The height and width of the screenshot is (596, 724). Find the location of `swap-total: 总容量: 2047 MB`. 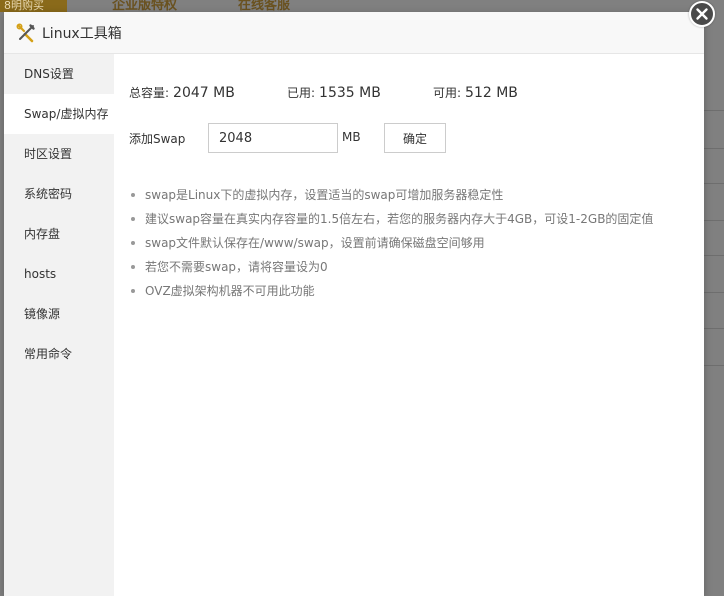

swap-total: 总容量: 2047 MB is located at coordinates (182, 92).